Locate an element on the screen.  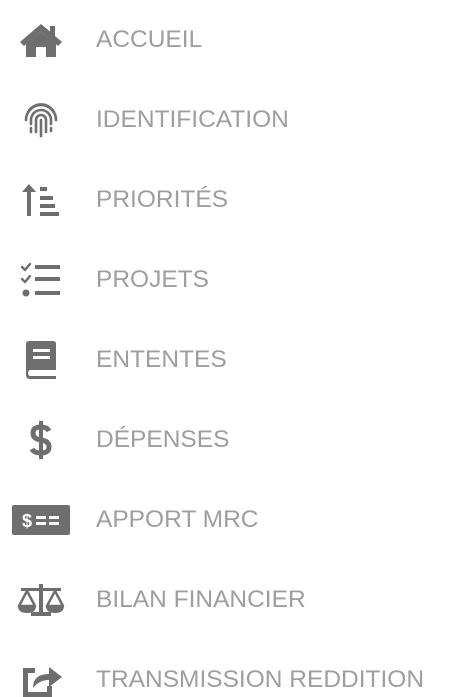
nav-label: ACCUEIL is located at coordinates (149, 39).